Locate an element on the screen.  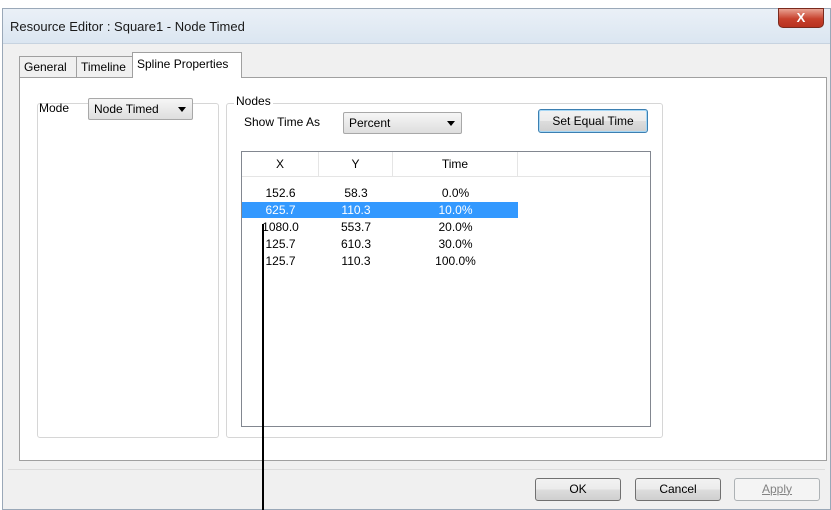
ok-label: OK is located at coordinates (578, 489).